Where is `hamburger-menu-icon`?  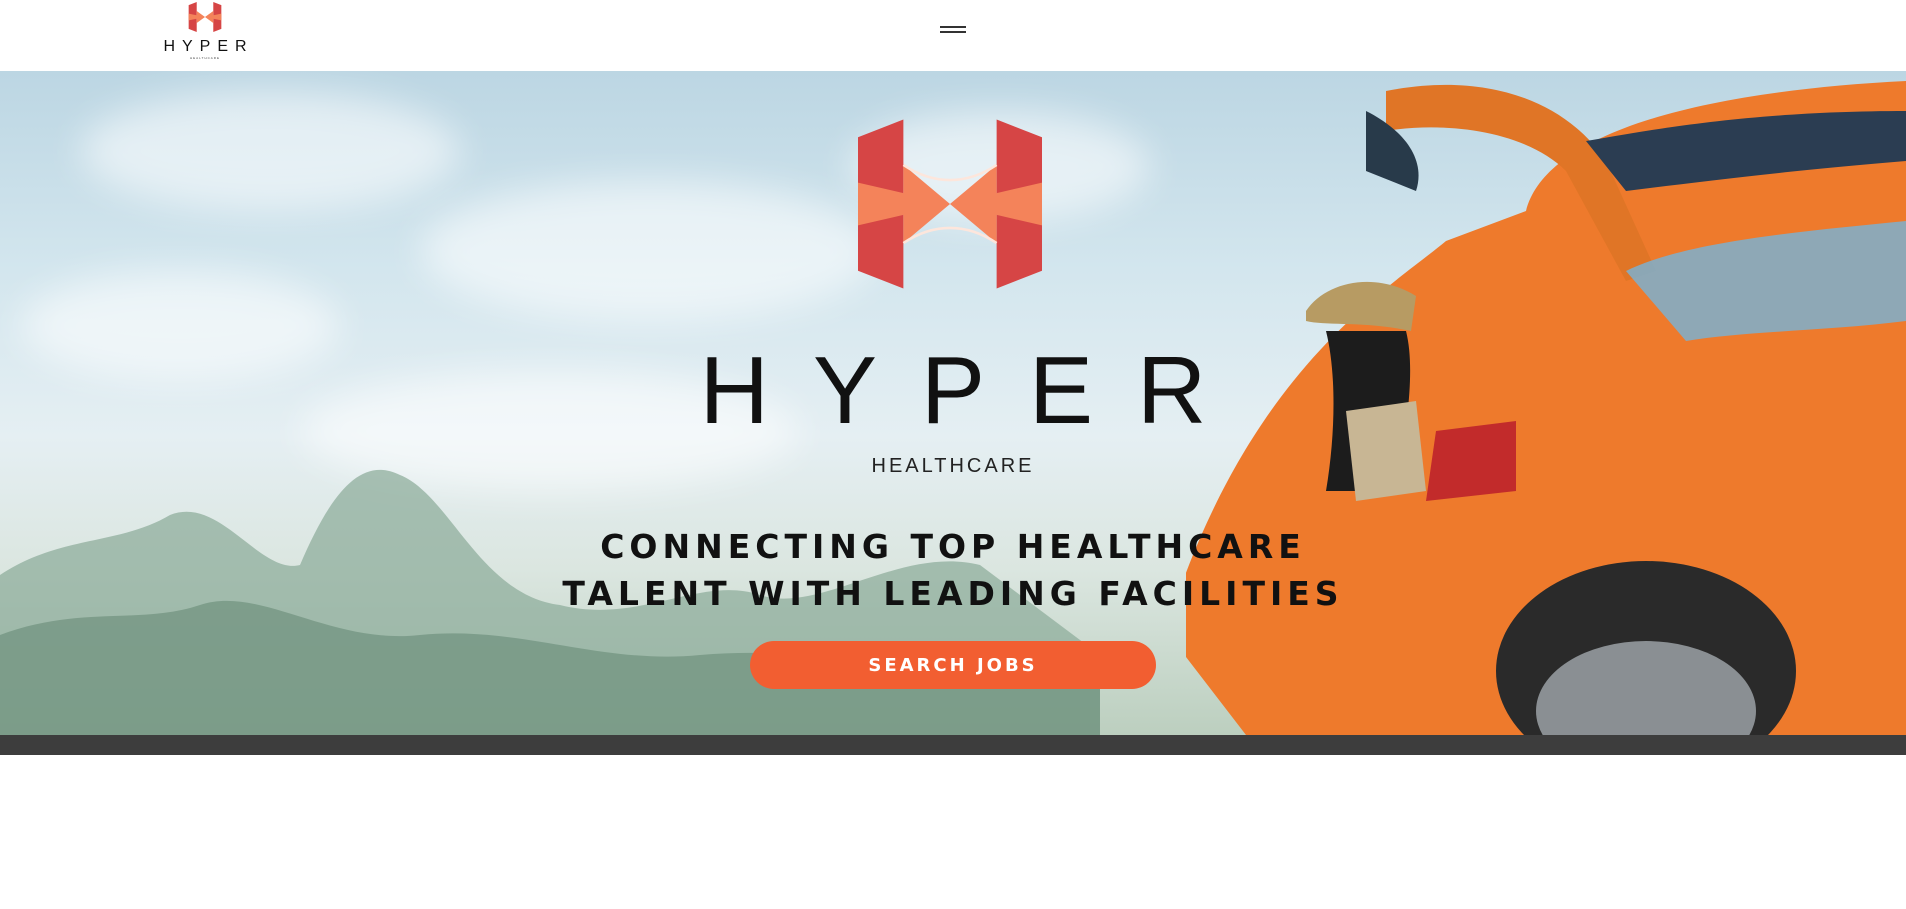
hamburger-menu-icon is located at coordinates (953, 29).